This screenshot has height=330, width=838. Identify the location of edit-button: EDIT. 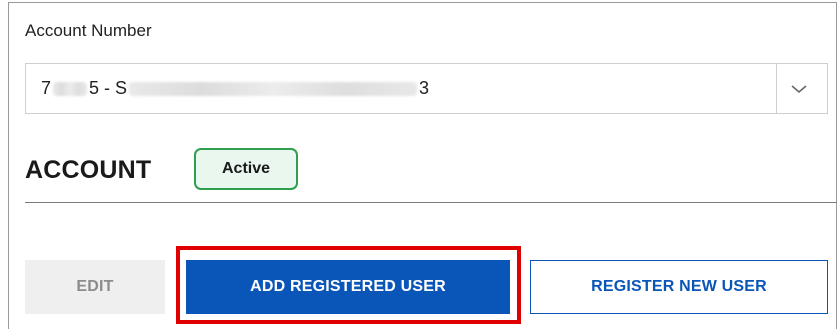
(95, 287).